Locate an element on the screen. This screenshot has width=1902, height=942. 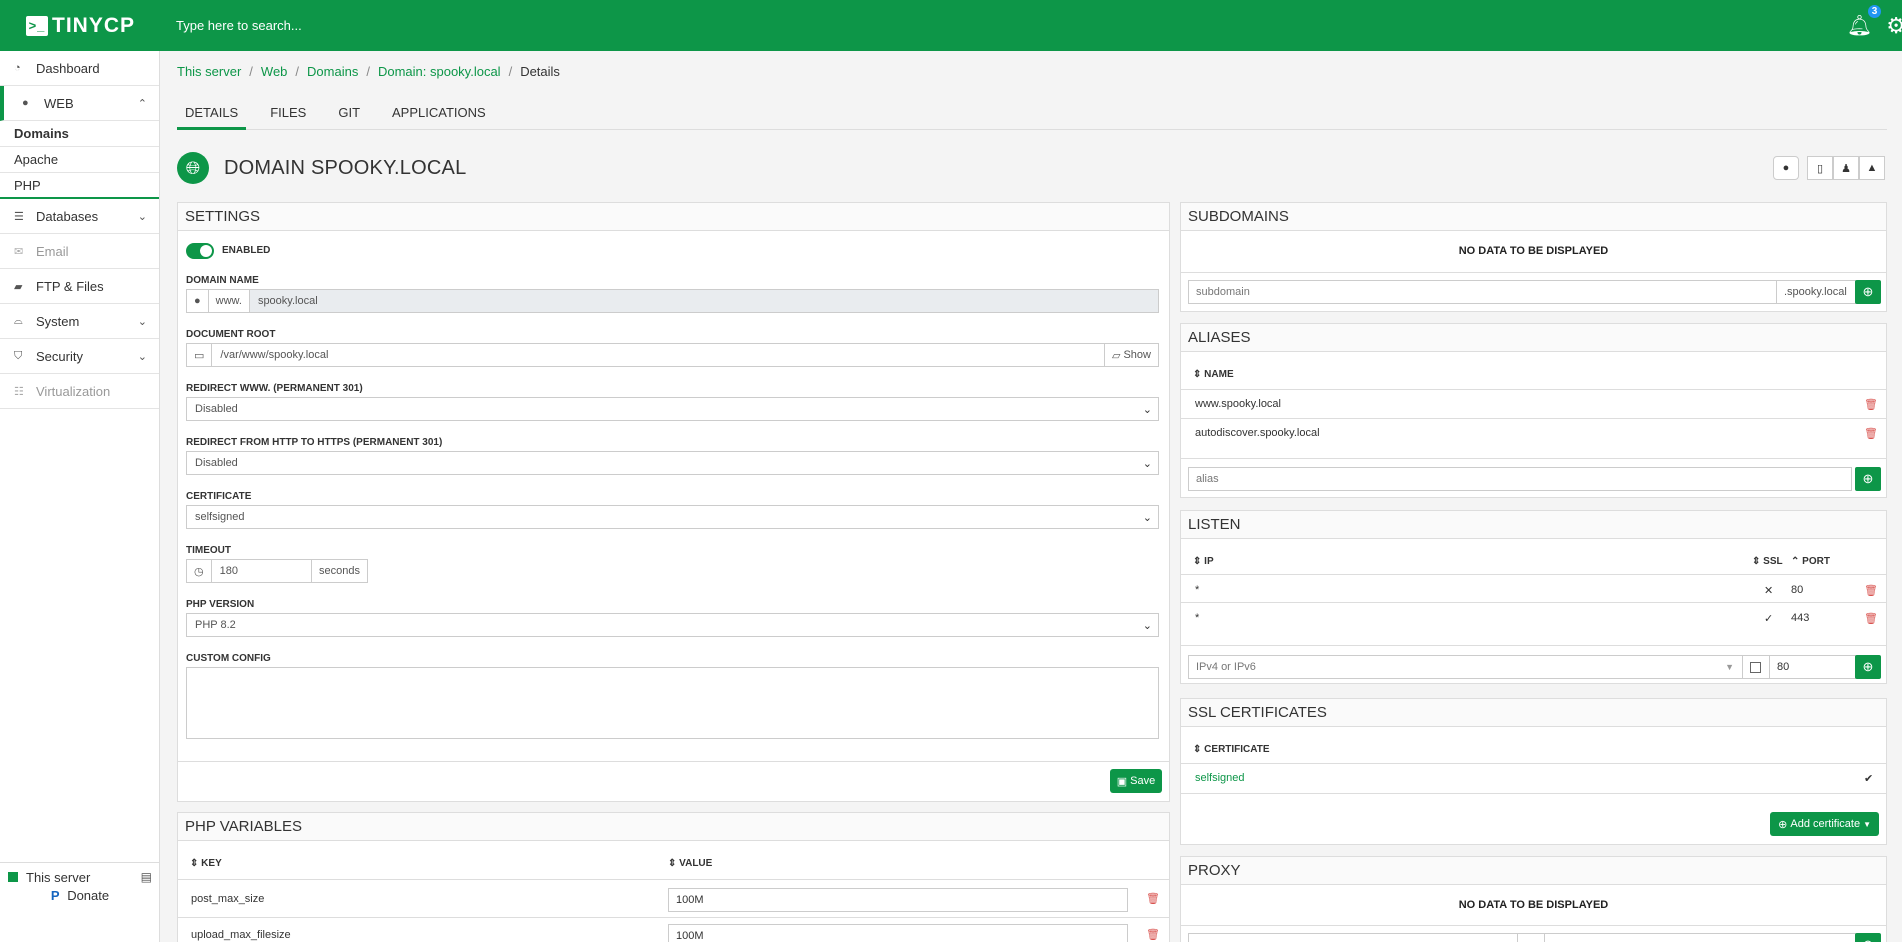
sidebar-subitem-domains: Domains is located at coordinates (79, 134).